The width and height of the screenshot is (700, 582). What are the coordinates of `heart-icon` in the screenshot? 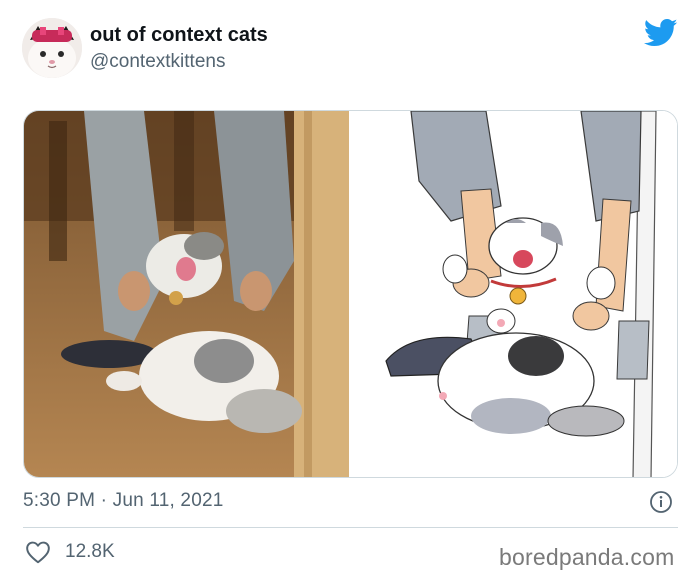 It's located at (38, 552).